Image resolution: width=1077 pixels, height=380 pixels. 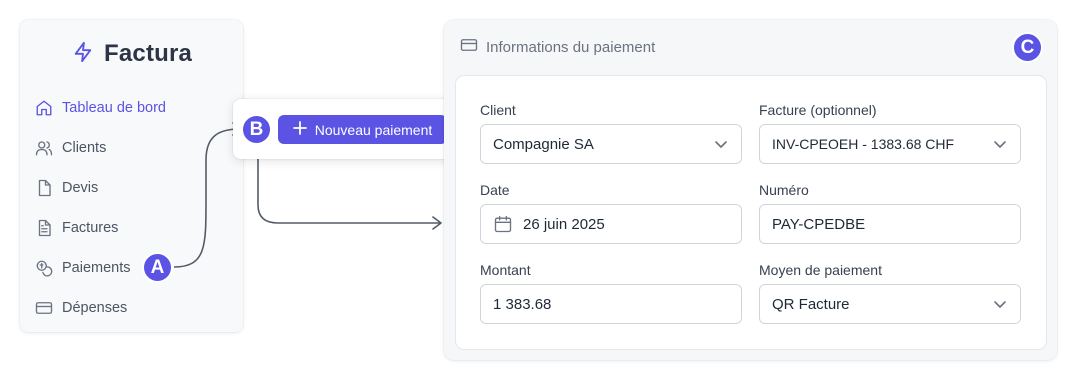 I want to click on method-value: QR Facture, so click(x=811, y=304).